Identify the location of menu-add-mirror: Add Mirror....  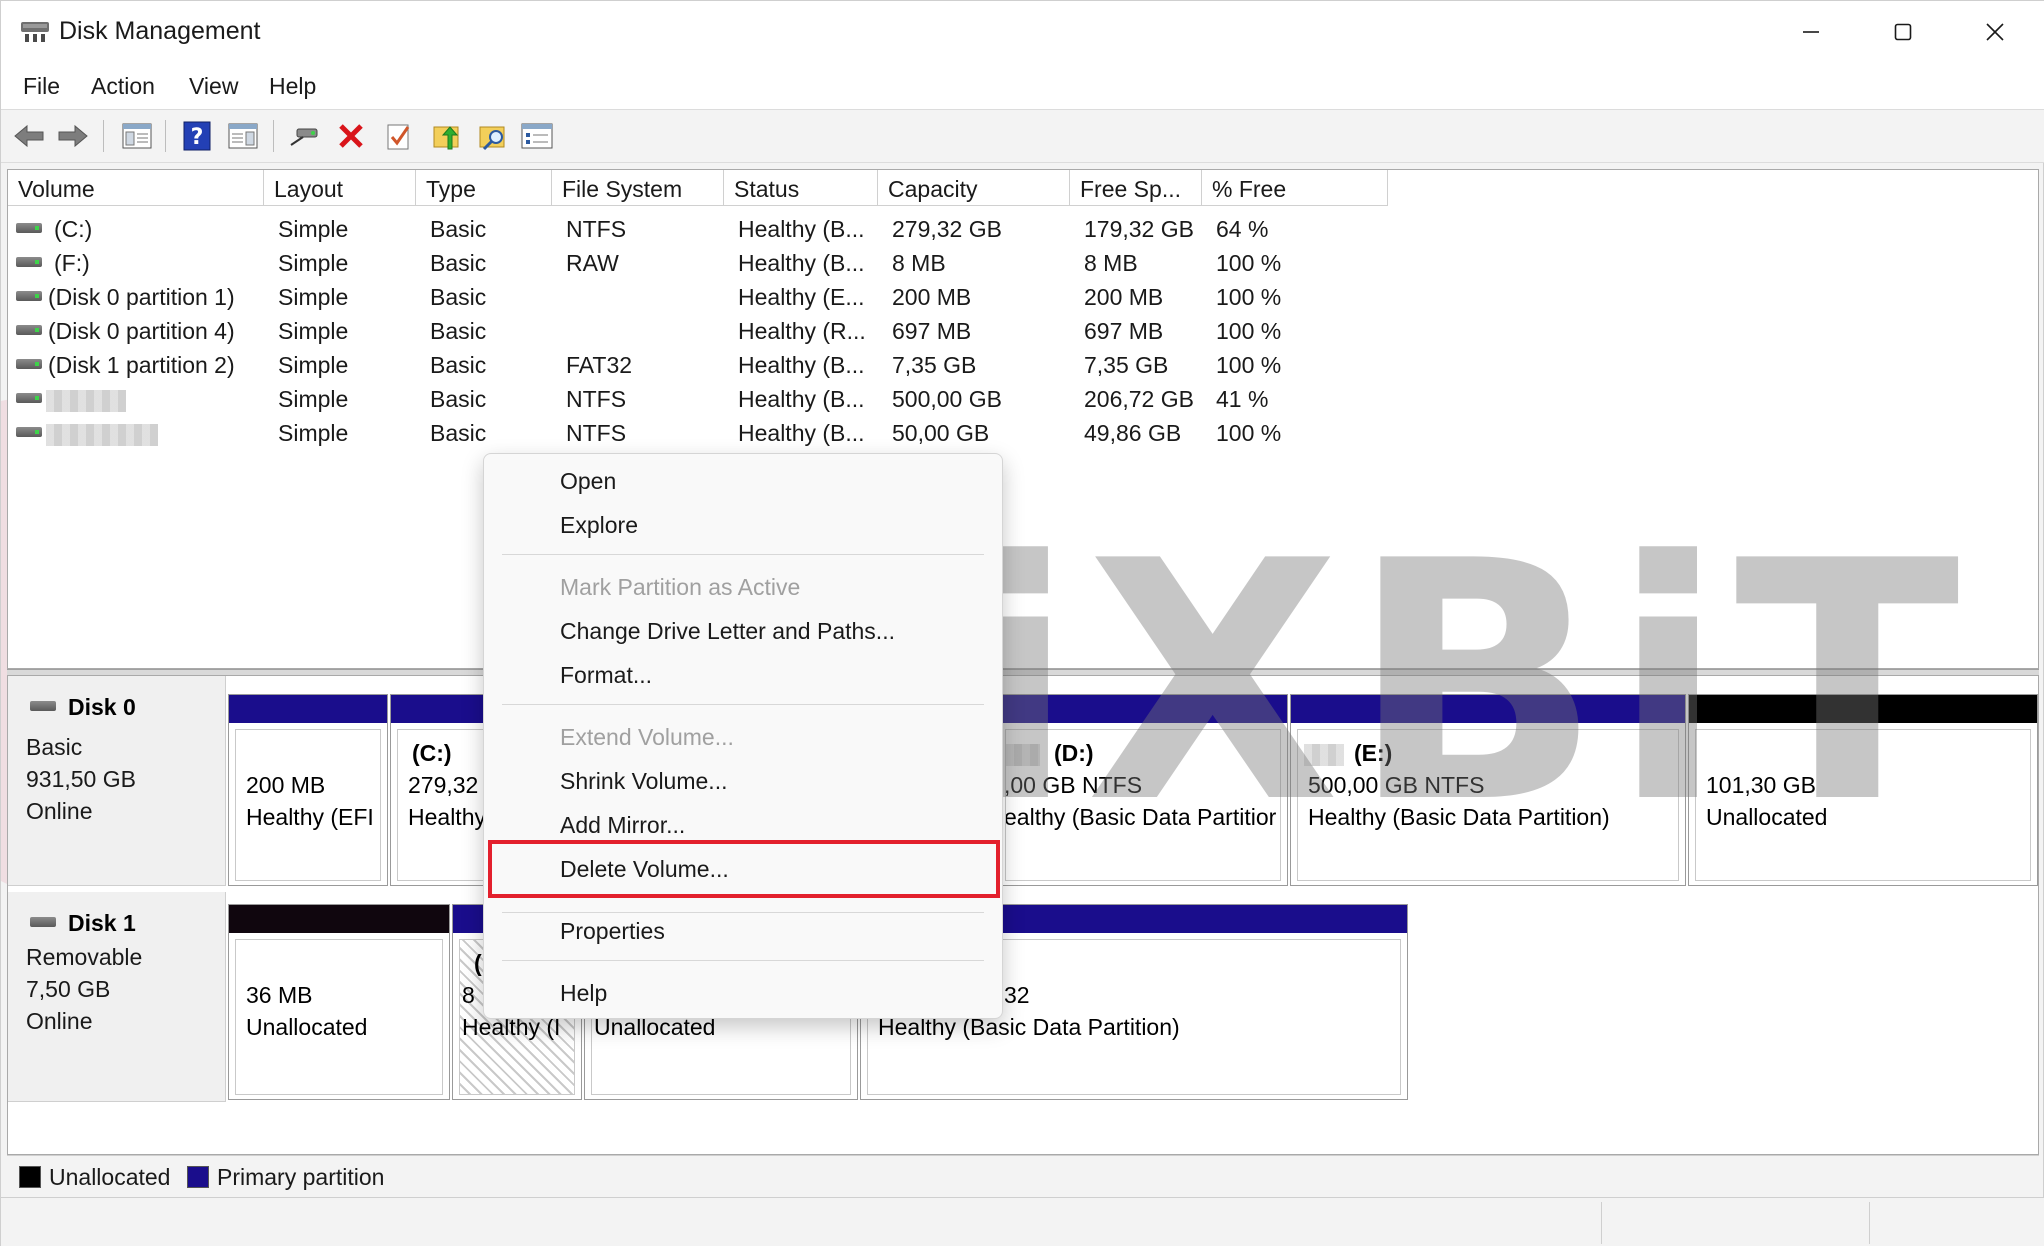
(622, 825).